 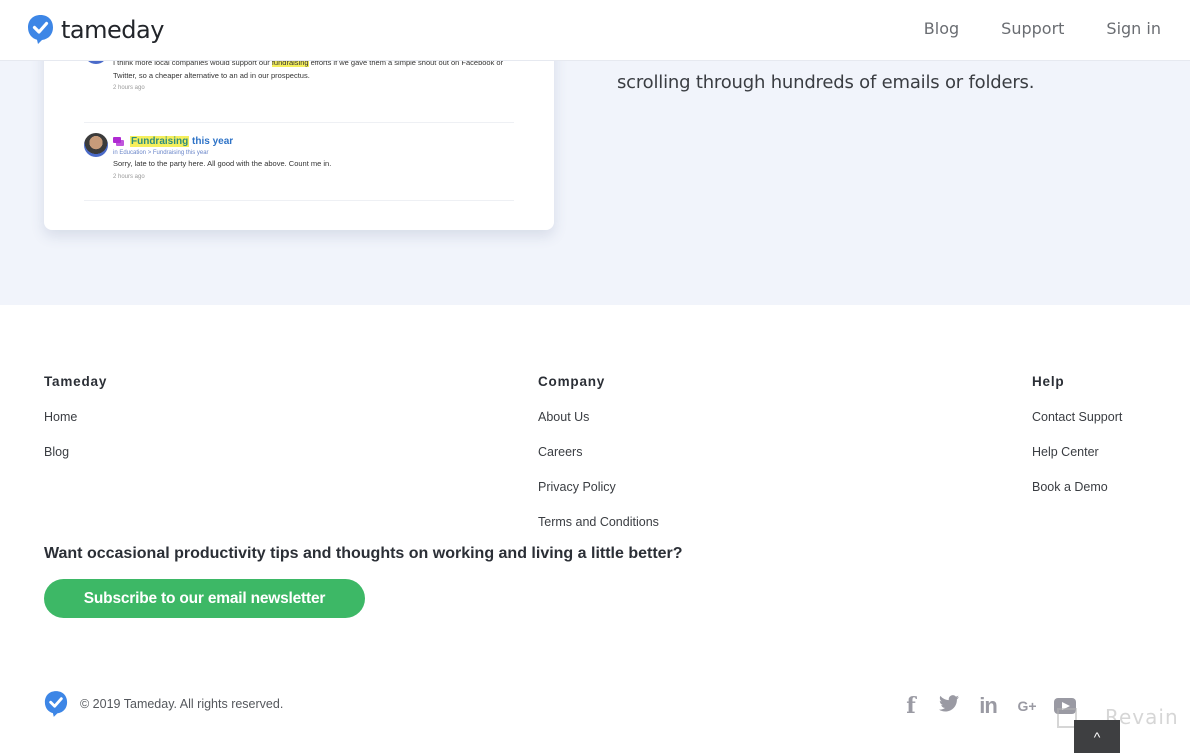 I want to click on nav-blog: Blog, so click(x=941, y=28).